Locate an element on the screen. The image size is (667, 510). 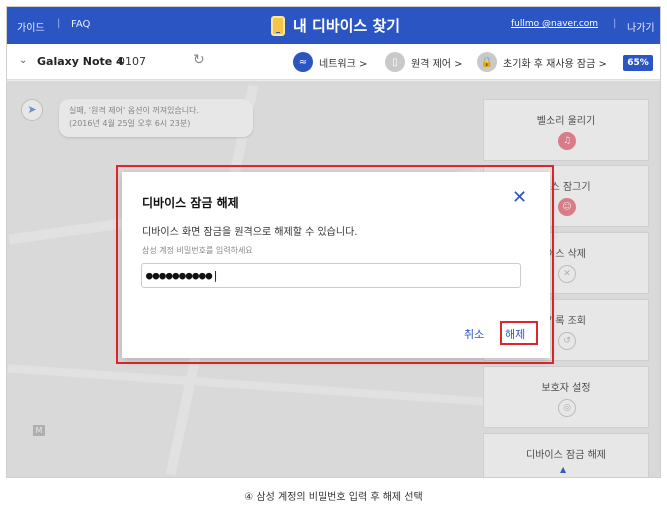
guide-link: 가이드 is located at coordinates (31, 26).